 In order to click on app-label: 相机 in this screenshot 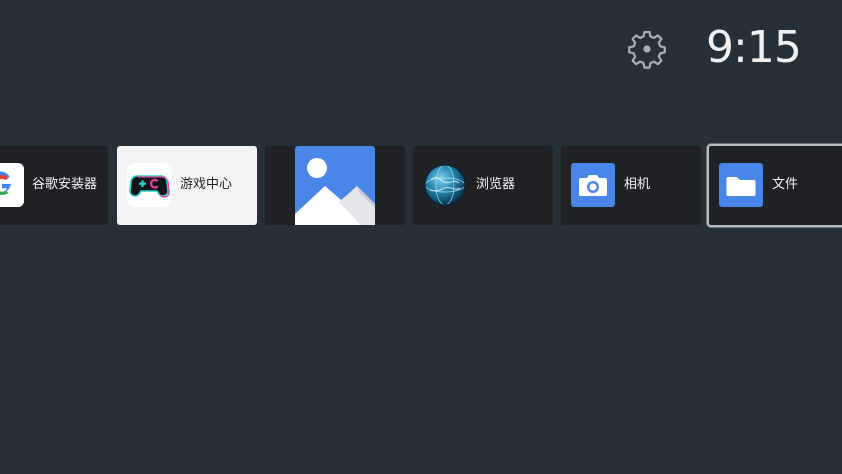, I will do `click(637, 184)`.